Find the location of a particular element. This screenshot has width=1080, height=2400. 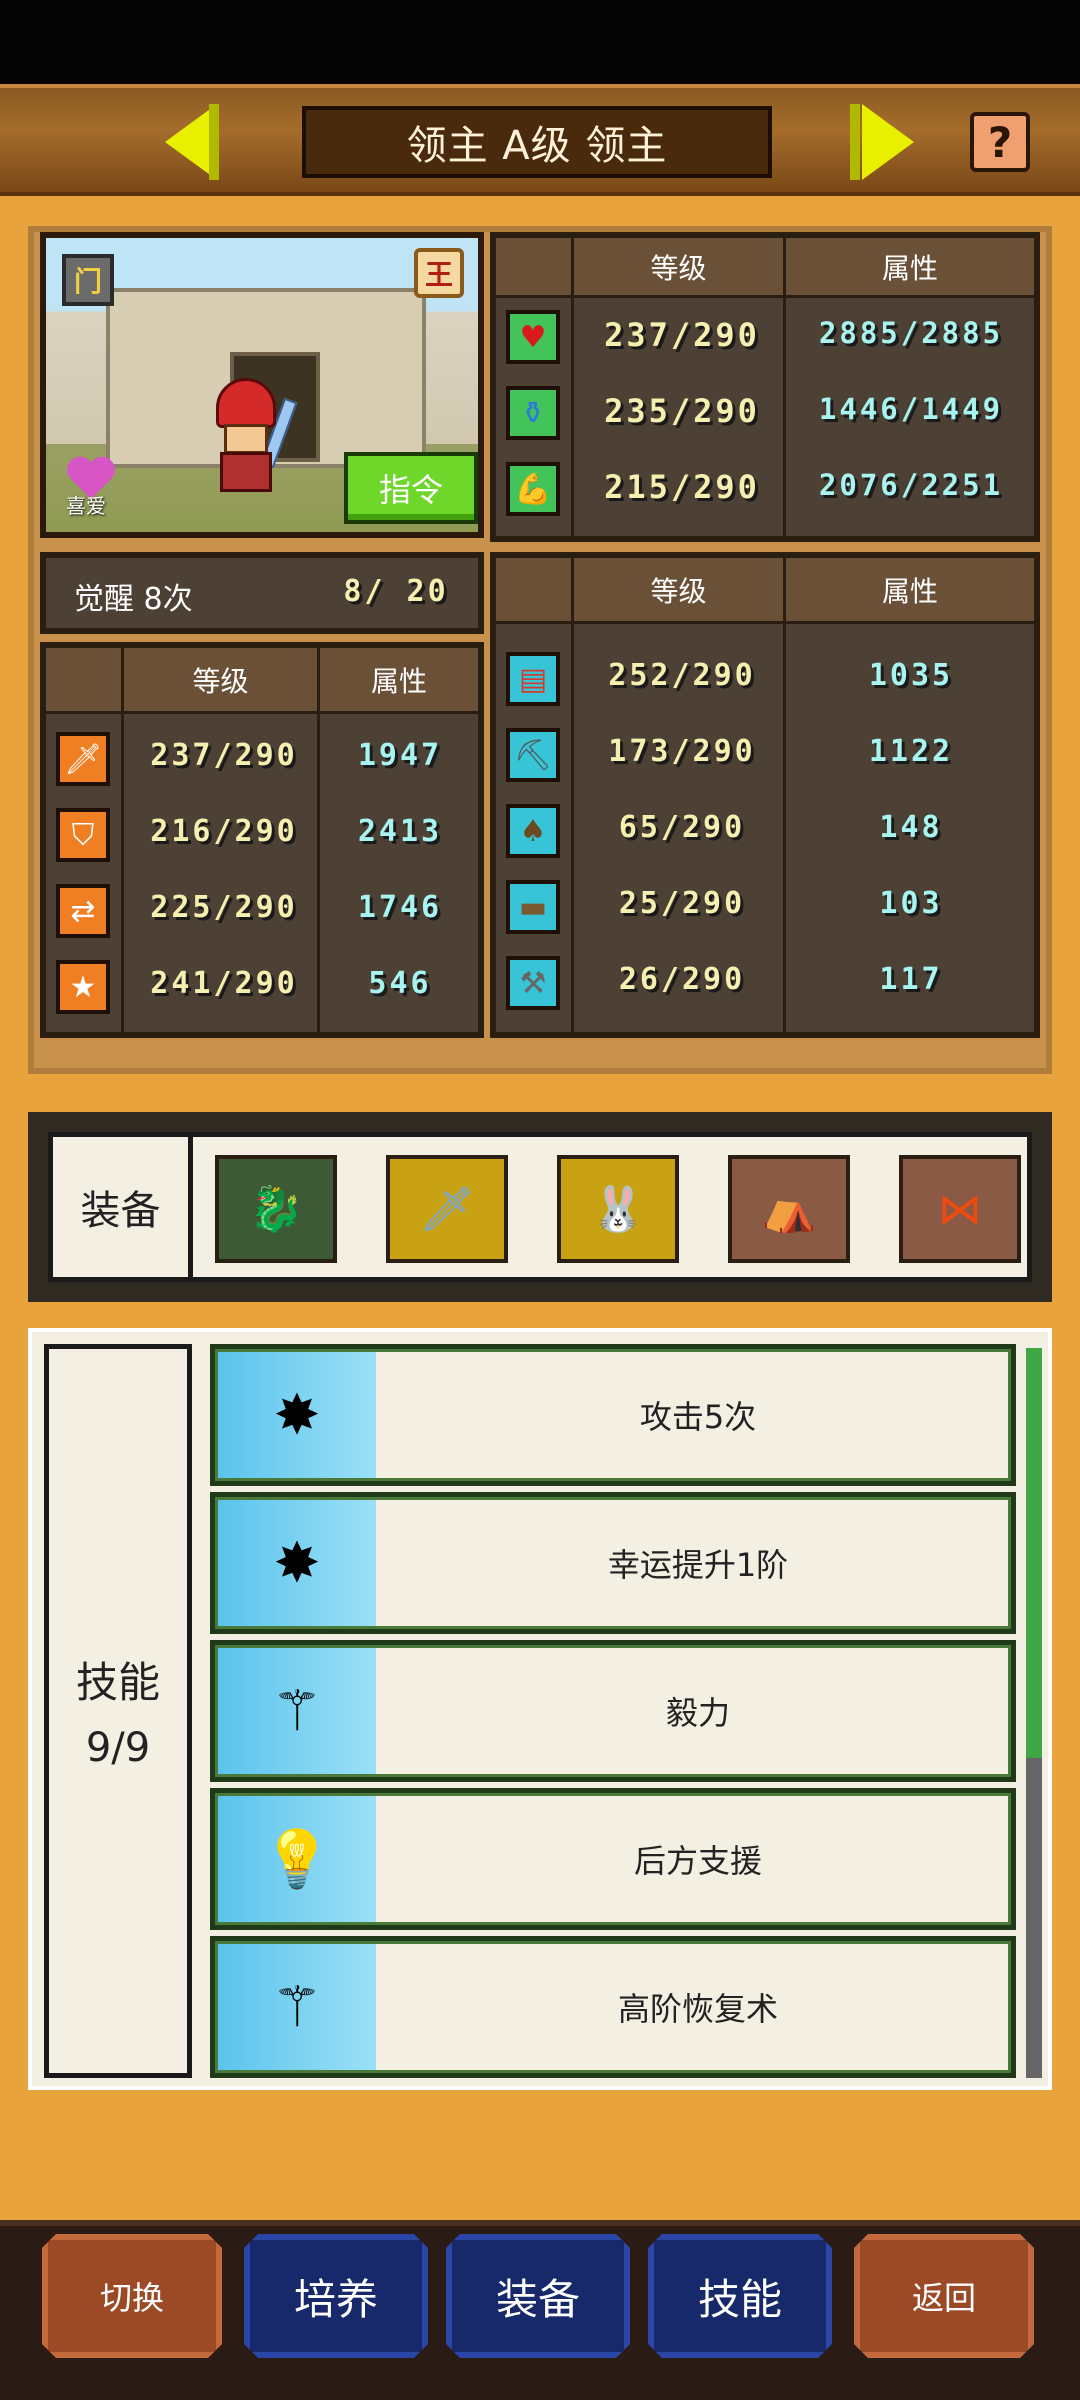

attack-value: 1947 is located at coordinates (400, 755).